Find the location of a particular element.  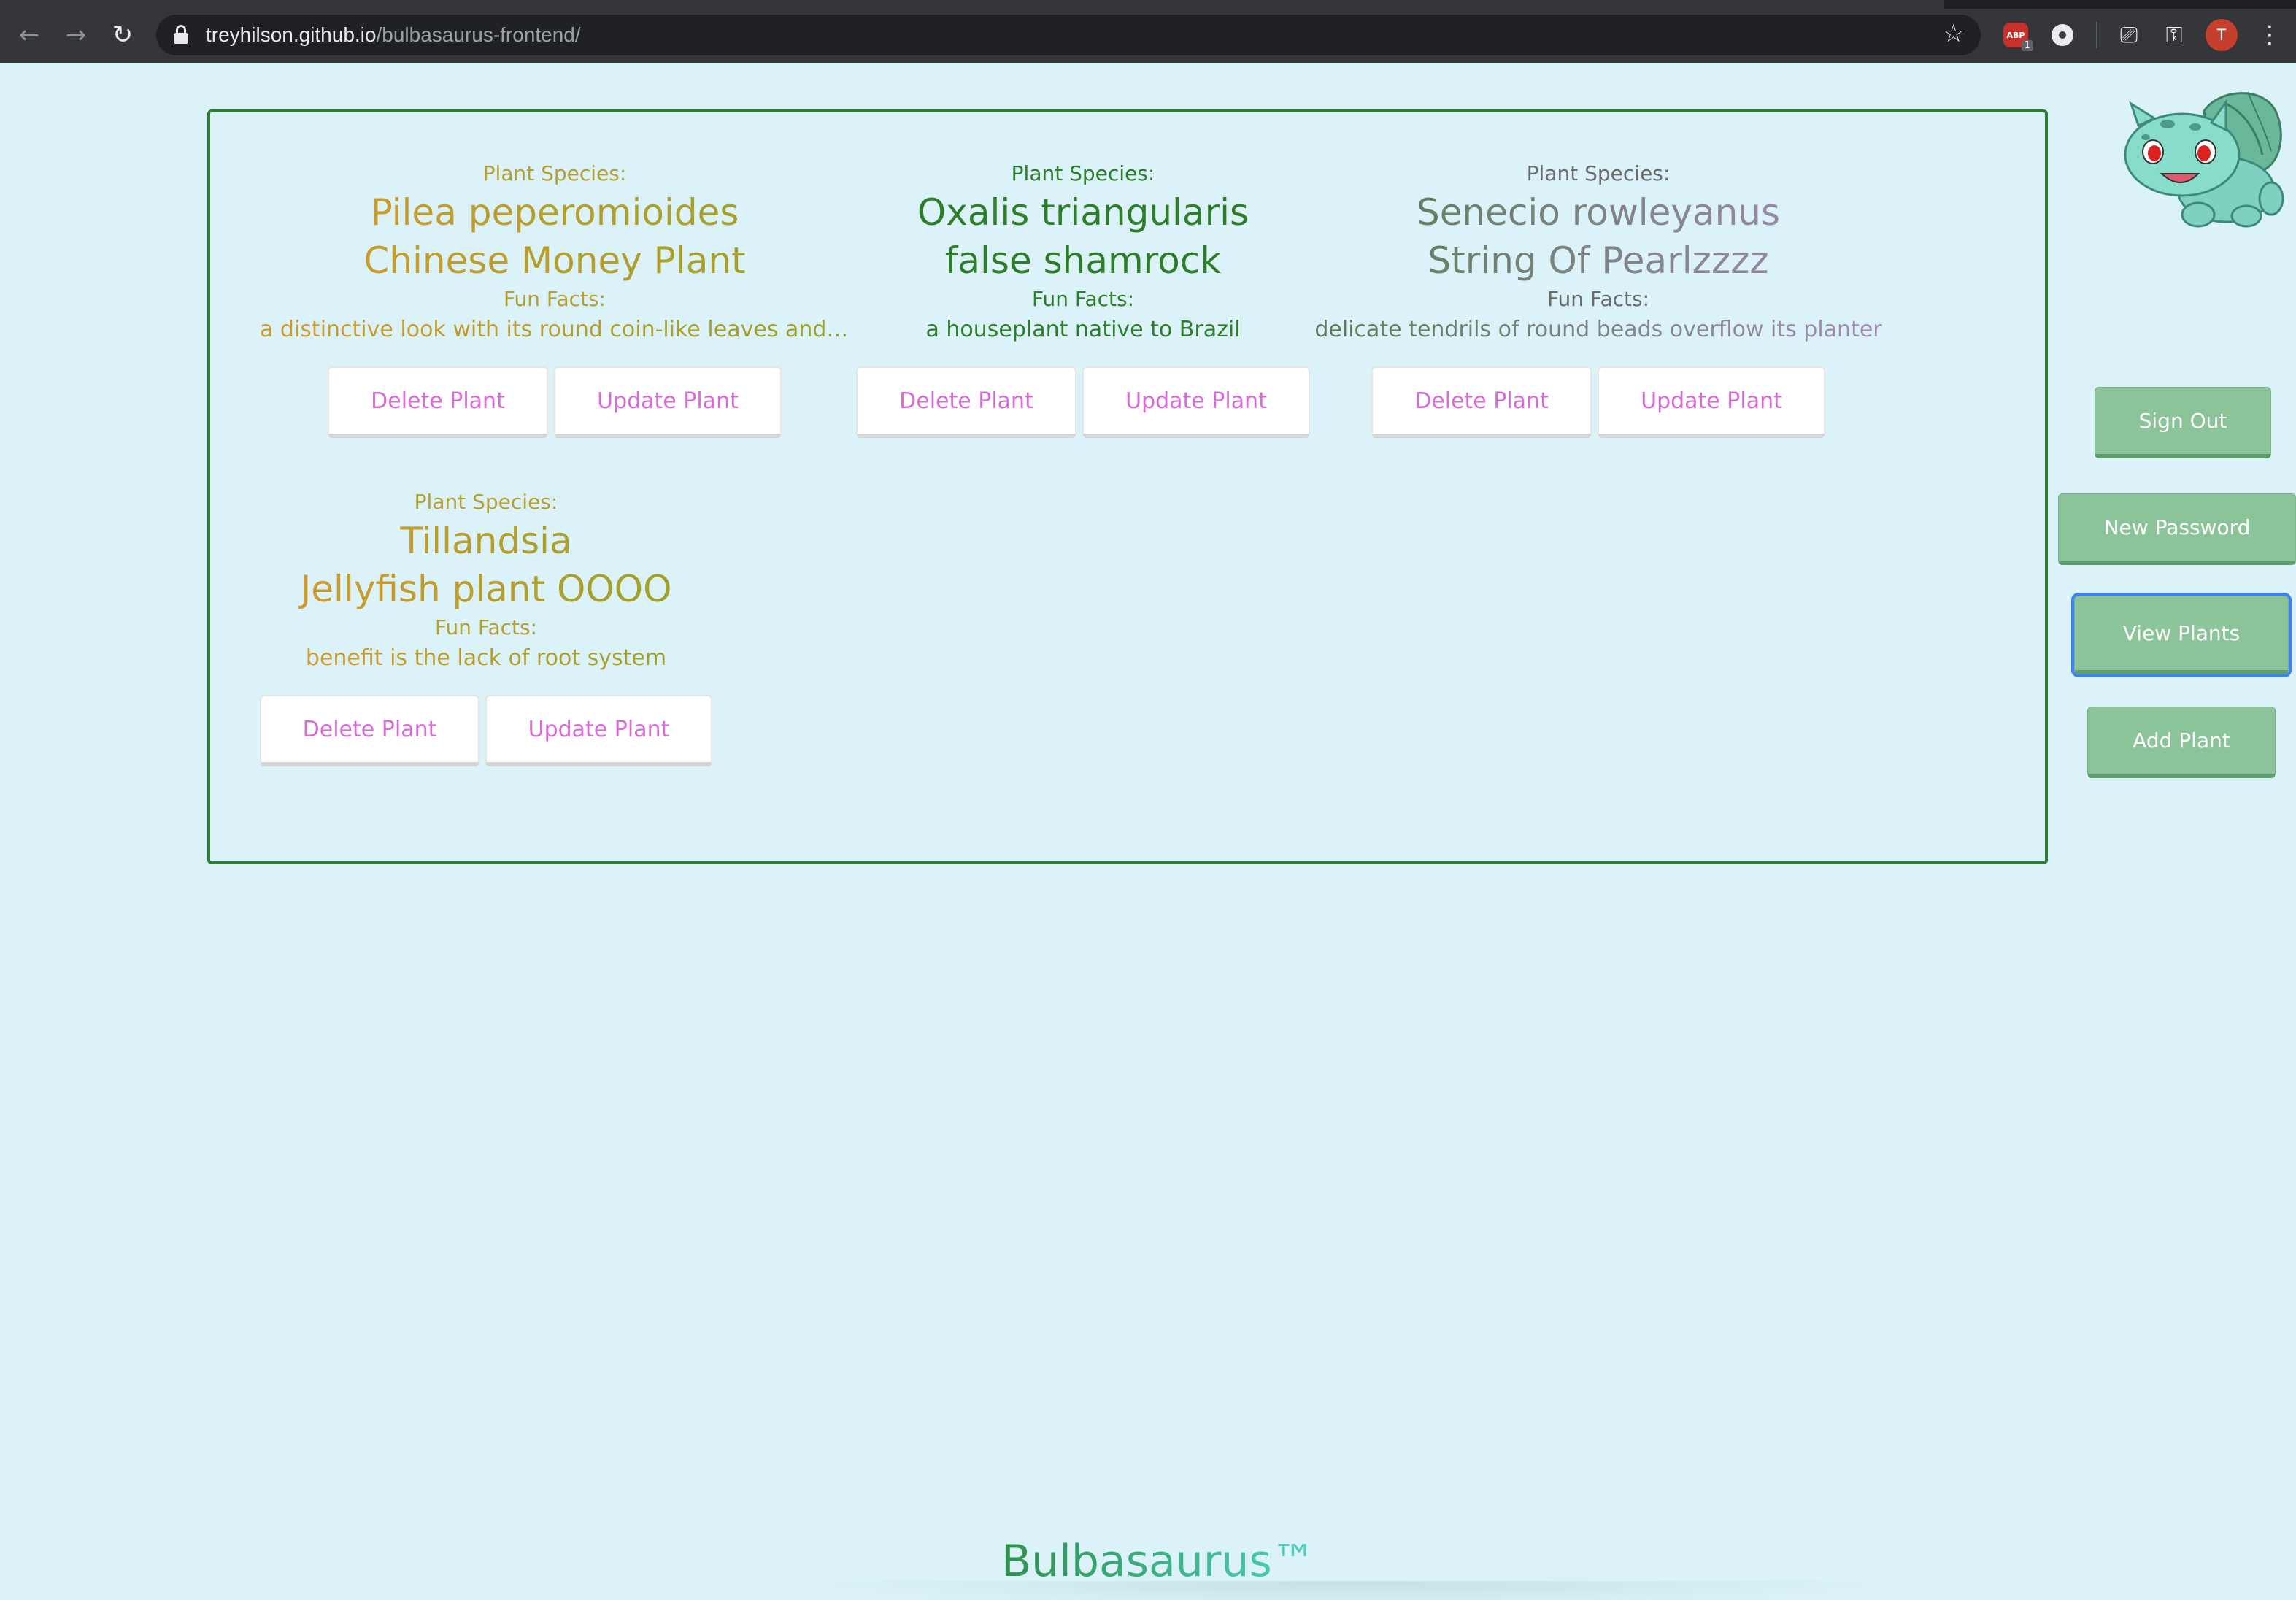

tab-strip is located at coordinates (1148, 5).